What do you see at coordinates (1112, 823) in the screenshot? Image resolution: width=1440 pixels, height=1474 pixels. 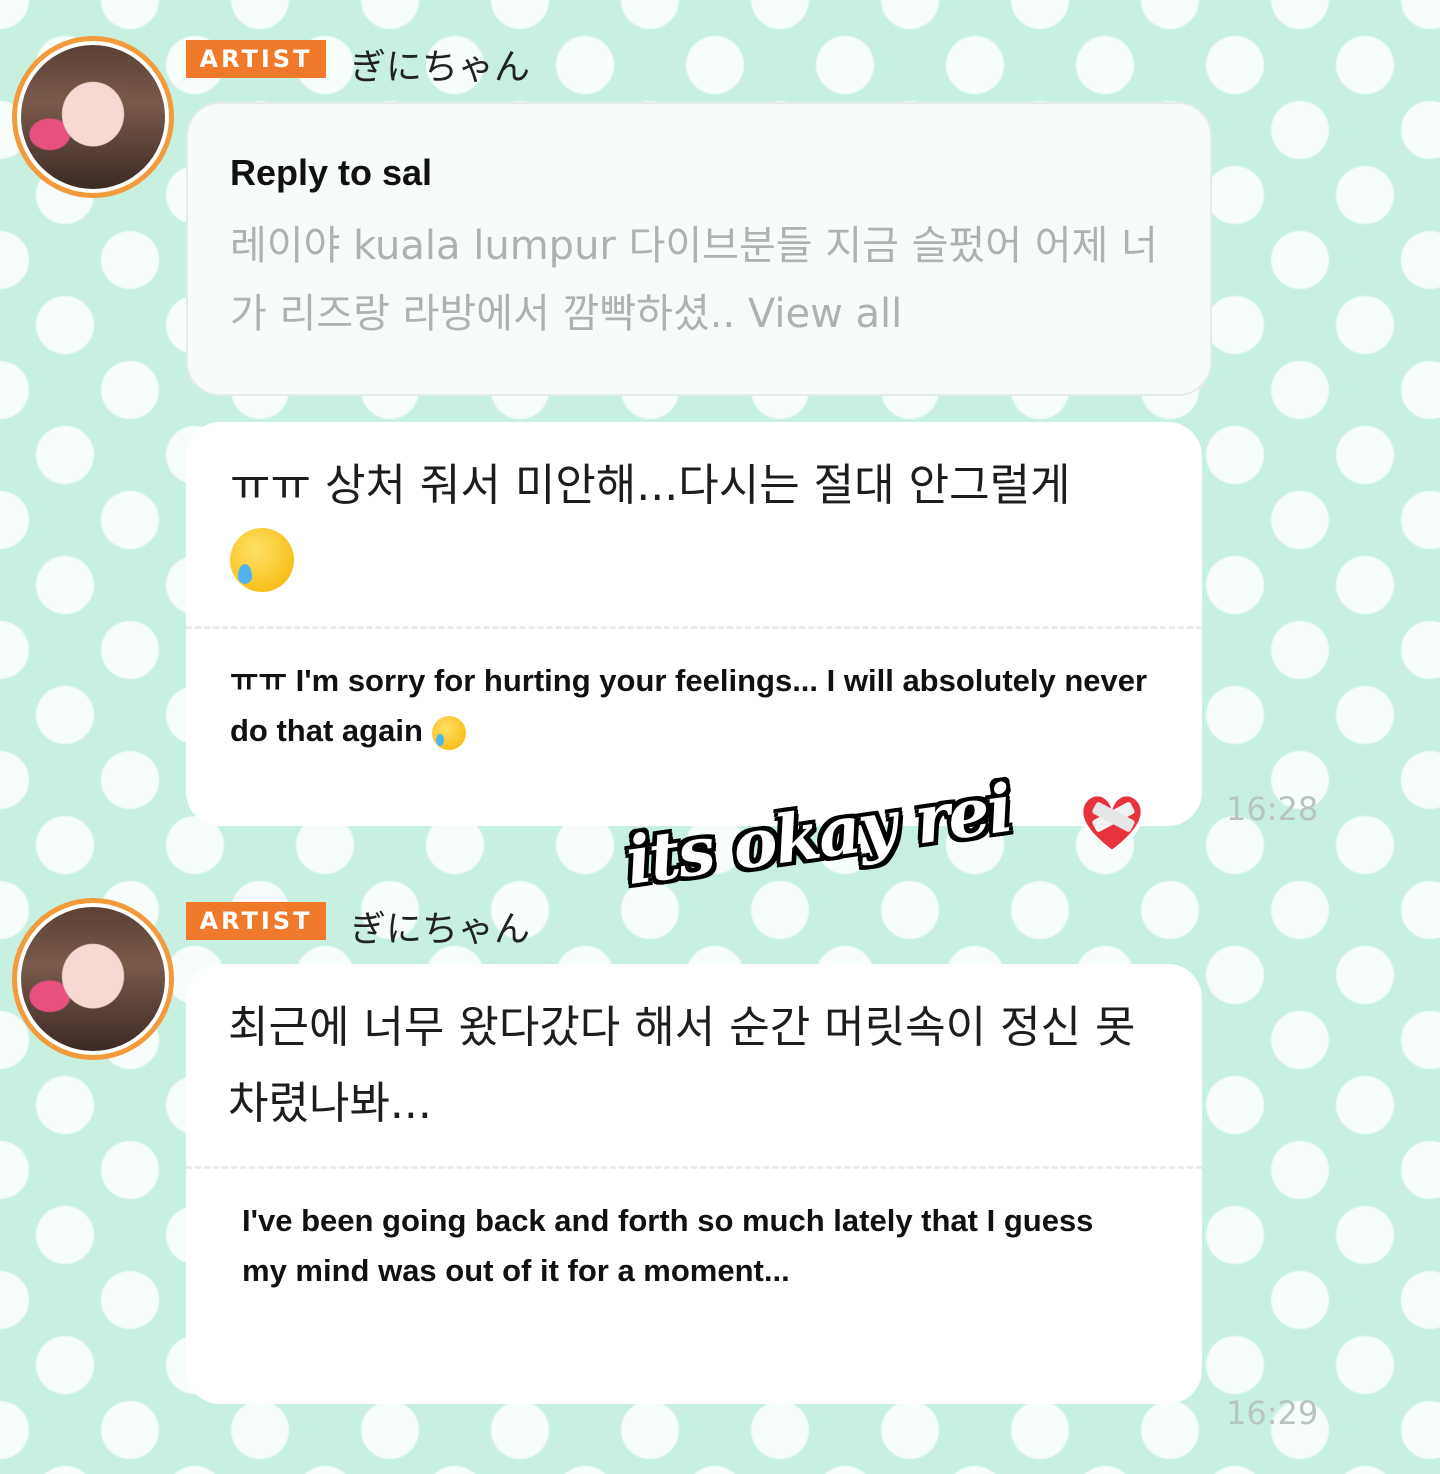 I see `mending-heart-icon` at bounding box center [1112, 823].